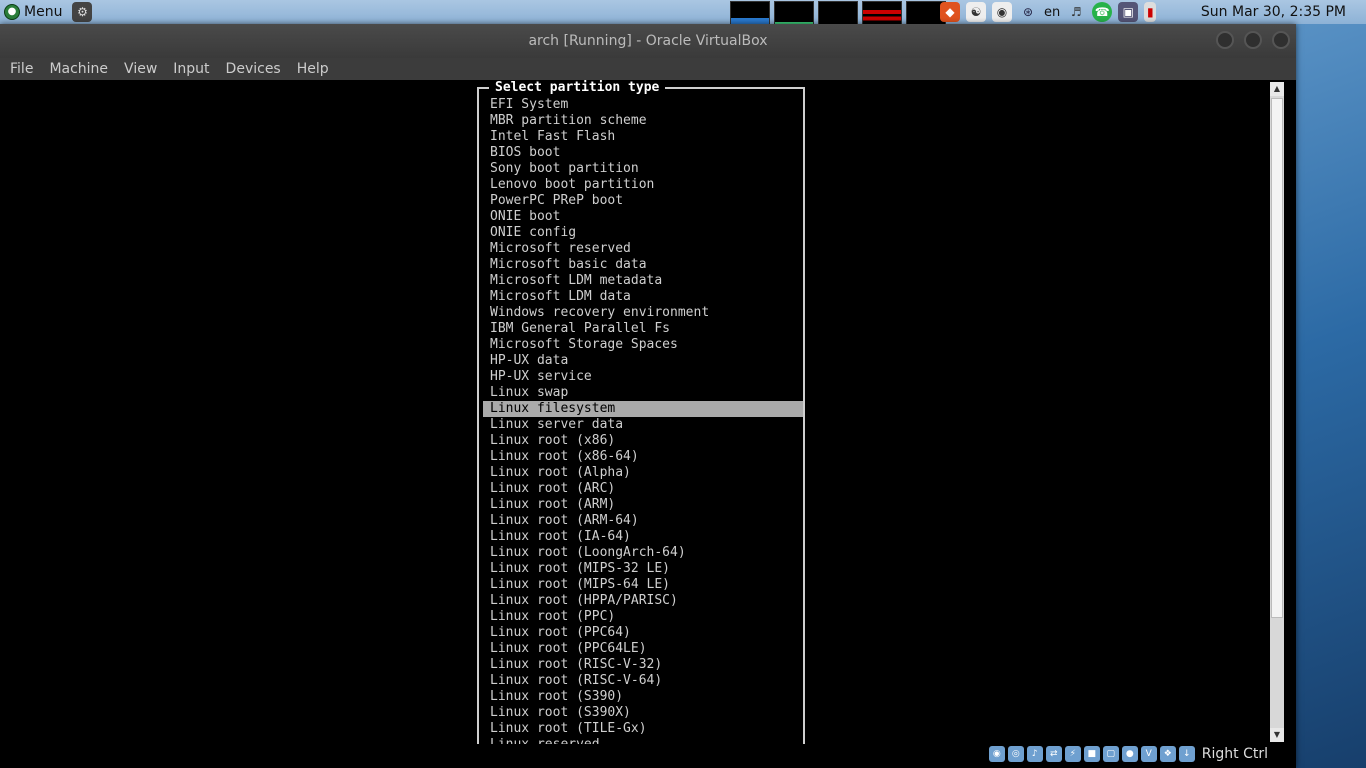 Image resolution: width=1366 pixels, height=768 pixels. What do you see at coordinates (1034, 754) in the screenshot?
I see `audio-icon: ♪` at bounding box center [1034, 754].